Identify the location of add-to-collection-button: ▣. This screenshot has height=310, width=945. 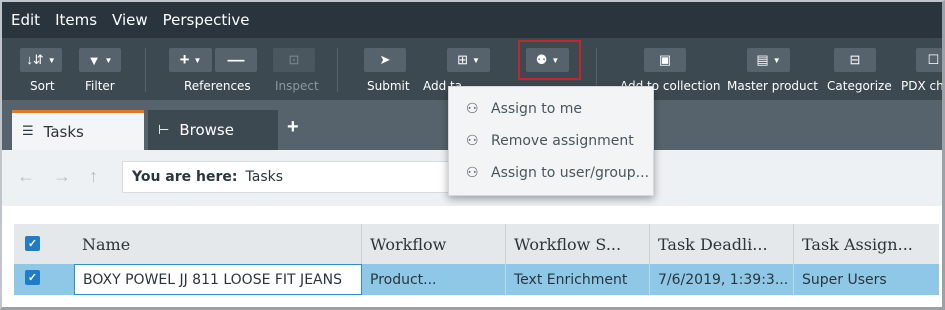
(665, 60).